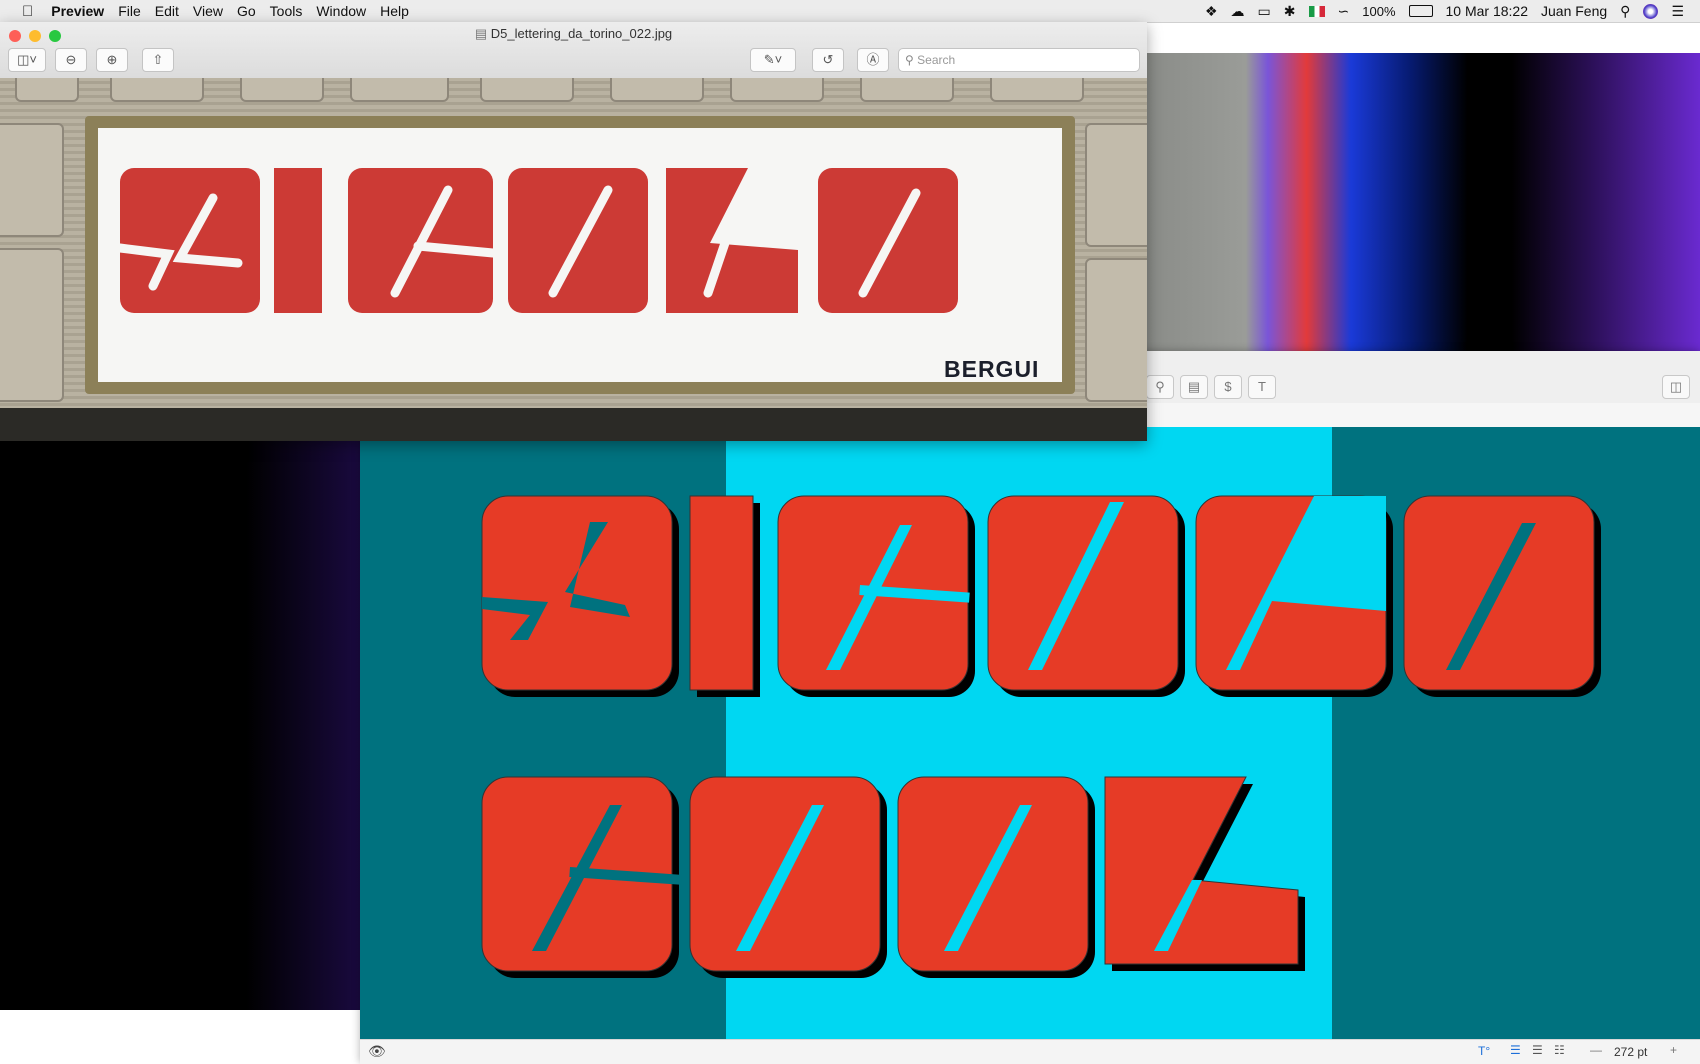 This screenshot has width=1700, height=1064. Describe the element at coordinates (1204, 873) in the screenshot. I see `glyph-l2` at that location.